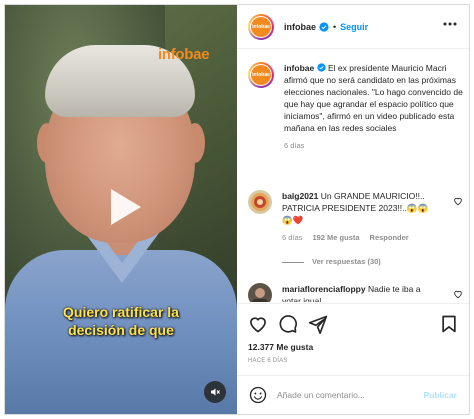 The height and width of the screenshot is (419, 474). What do you see at coordinates (449, 324) in the screenshot?
I see `save-bookmark-icon` at bounding box center [449, 324].